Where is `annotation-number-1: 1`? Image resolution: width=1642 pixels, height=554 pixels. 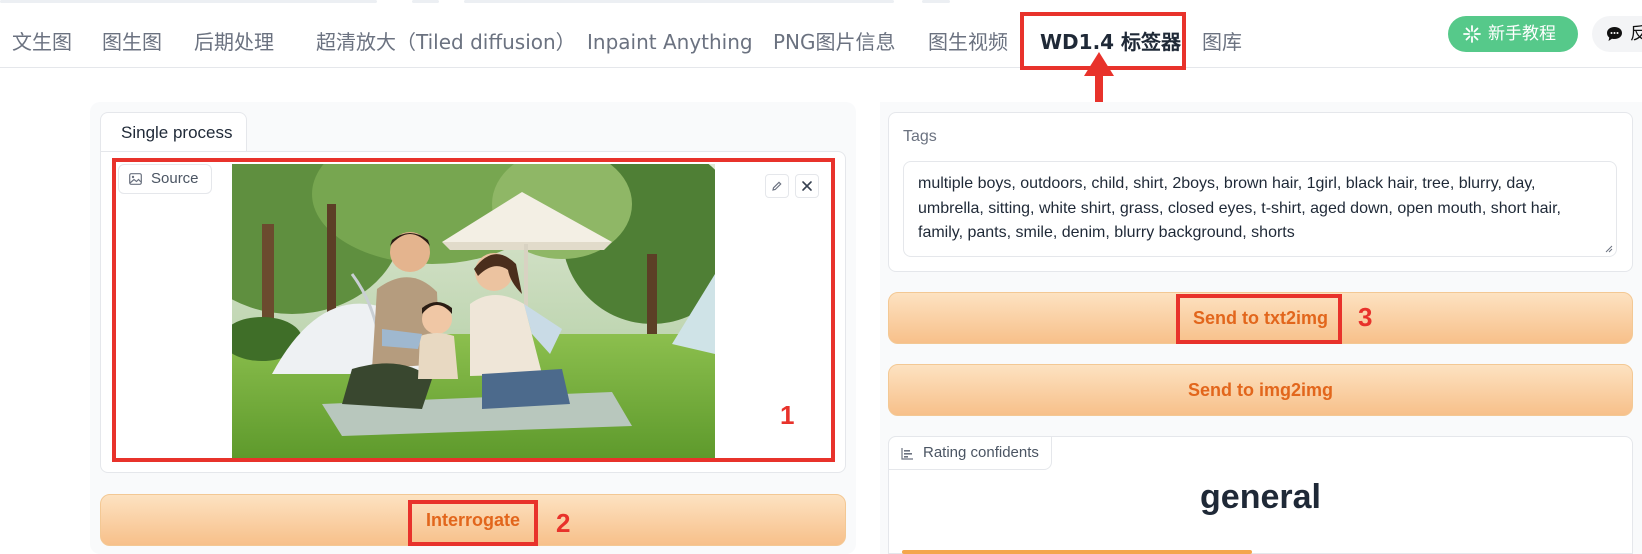
annotation-number-1: 1 is located at coordinates (787, 415).